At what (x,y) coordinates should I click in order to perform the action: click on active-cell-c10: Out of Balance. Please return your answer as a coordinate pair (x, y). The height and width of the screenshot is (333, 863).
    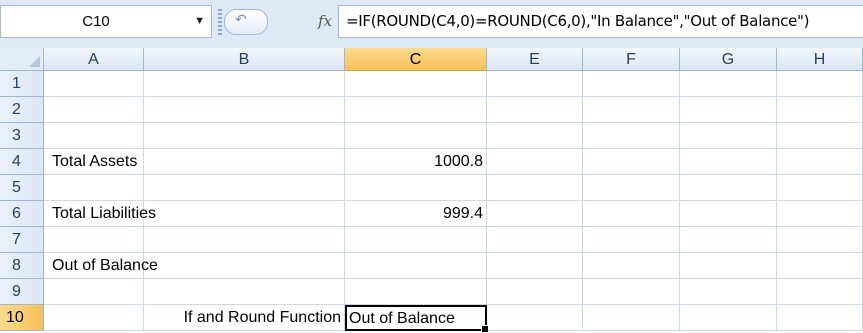
    Looking at the image, I should click on (417, 319).